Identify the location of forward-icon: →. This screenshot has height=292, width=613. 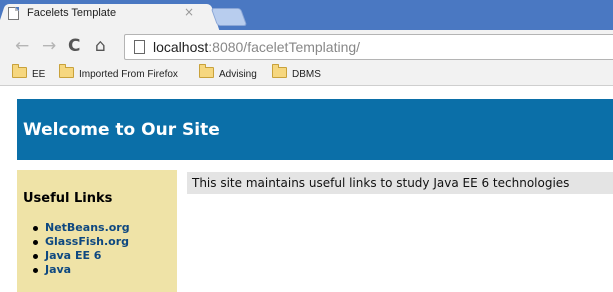
(49, 46).